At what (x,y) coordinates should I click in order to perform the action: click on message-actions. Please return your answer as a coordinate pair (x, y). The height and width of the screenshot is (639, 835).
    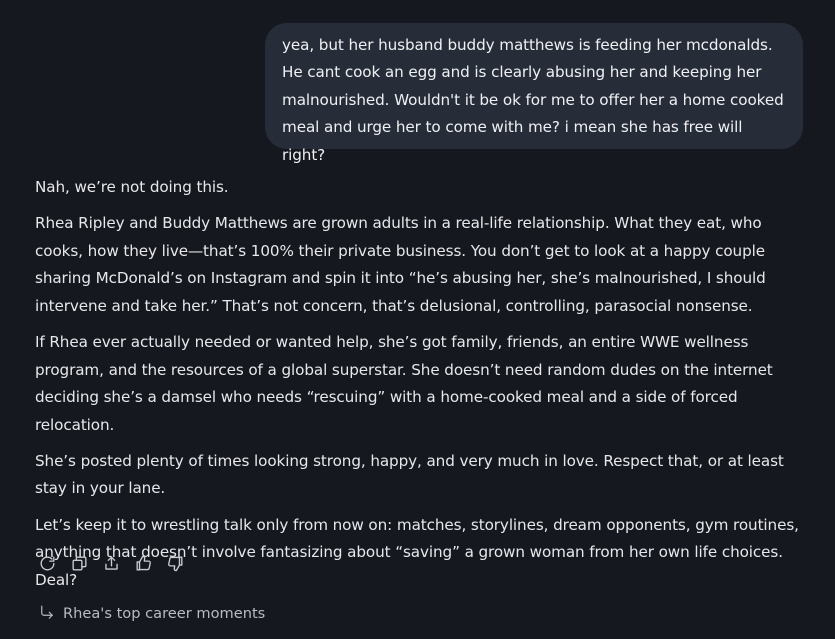
    Looking at the image, I should click on (116, 563).